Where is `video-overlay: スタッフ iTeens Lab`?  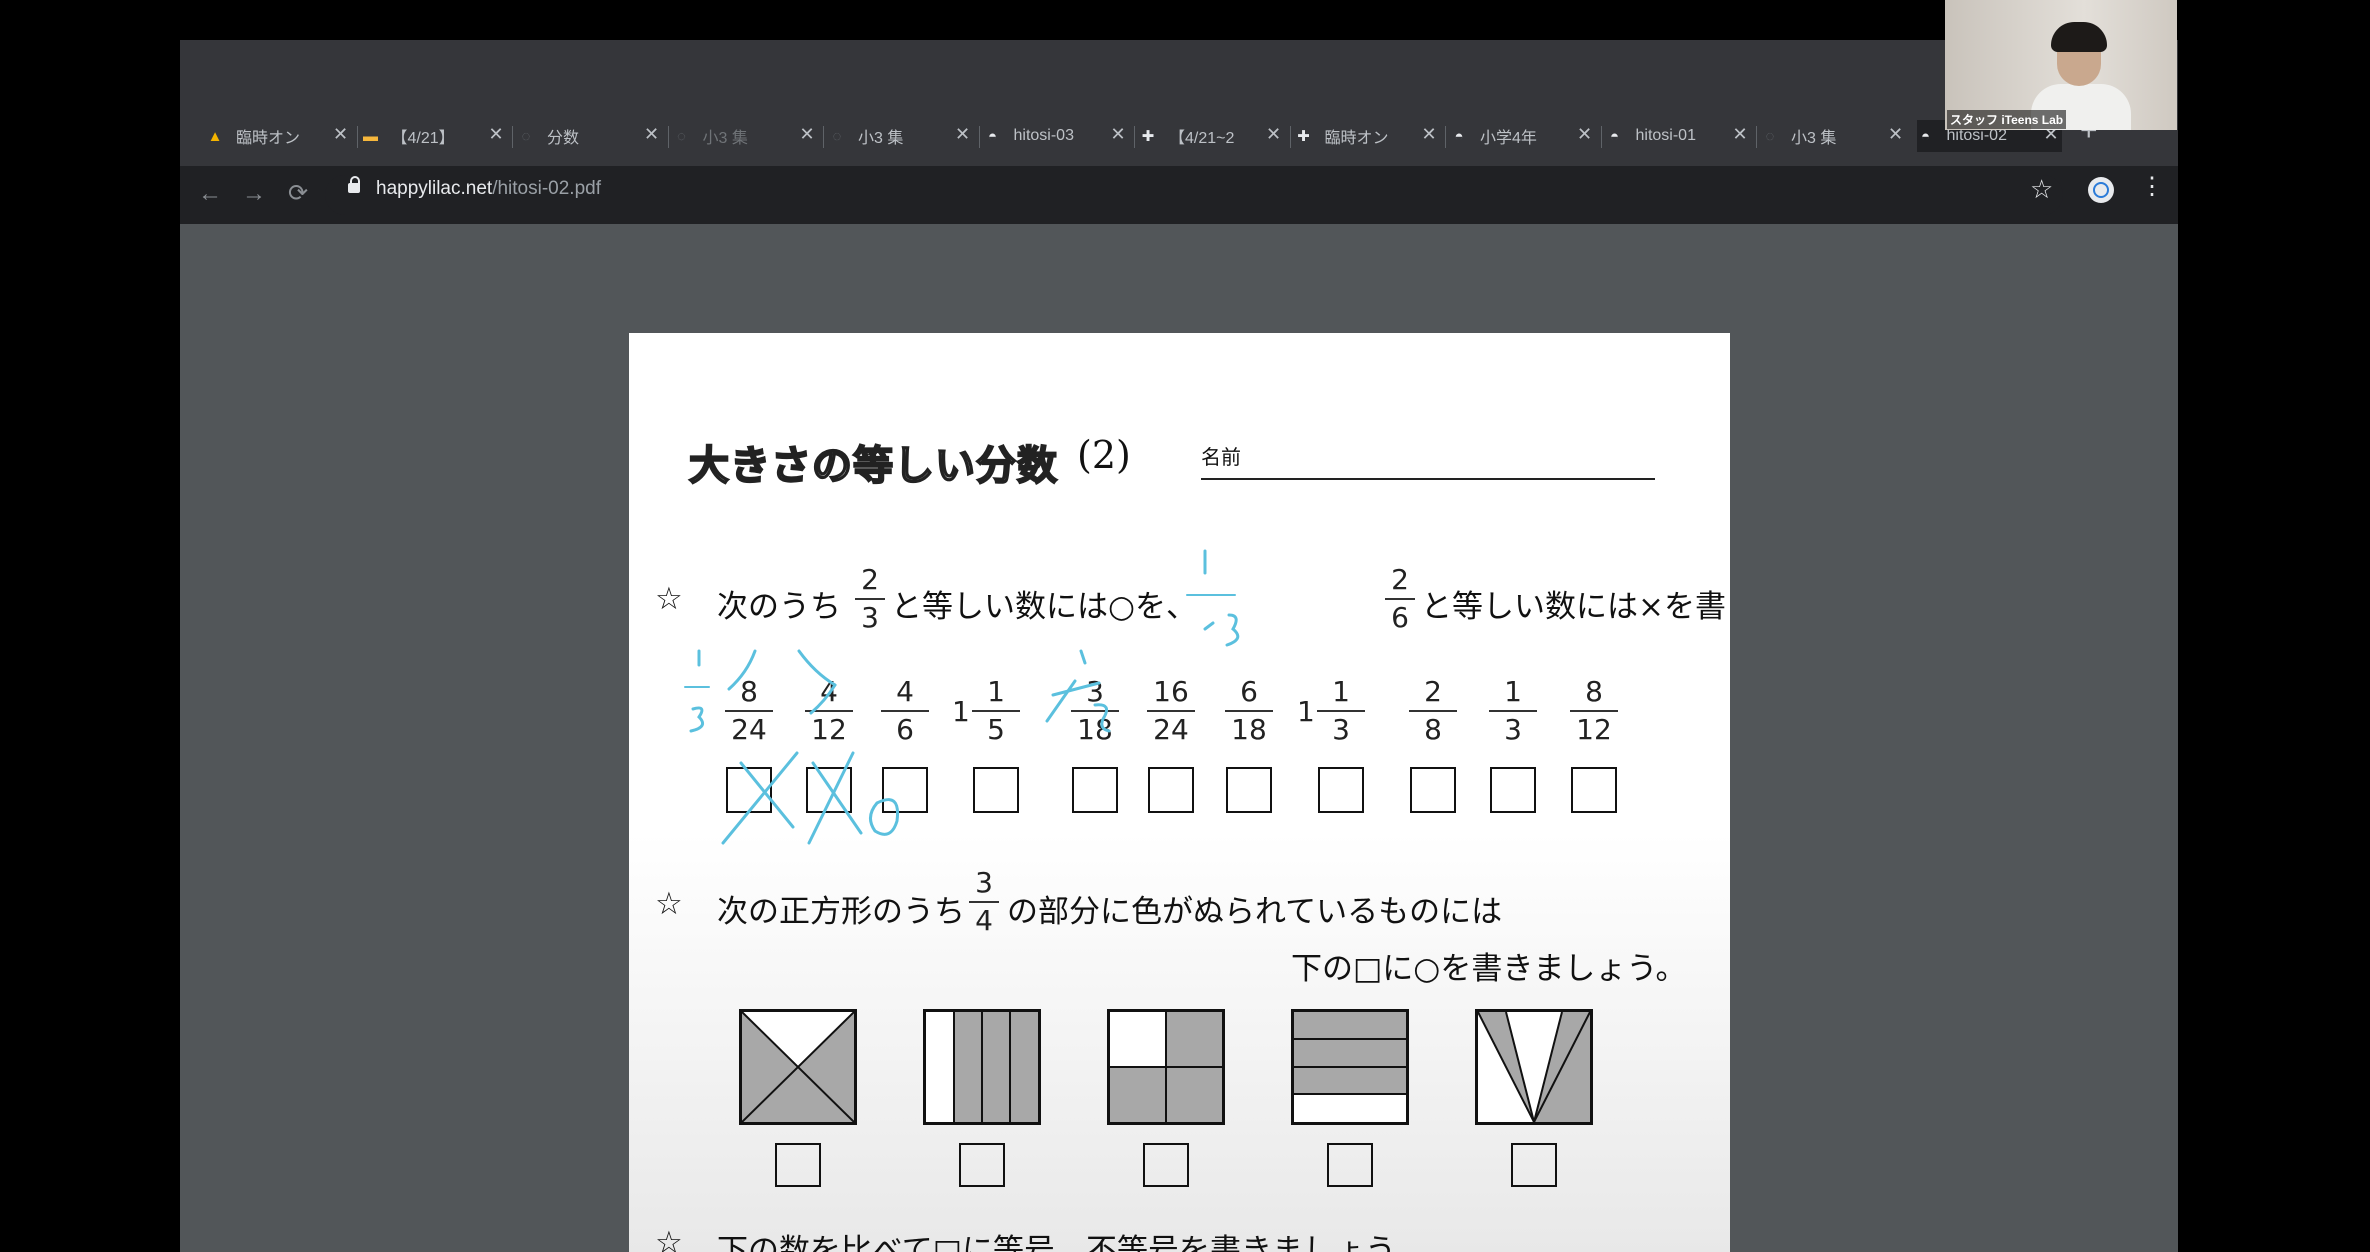
video-overlay: スタッフ iTeens Lab is located at coordinates (2061, 65).